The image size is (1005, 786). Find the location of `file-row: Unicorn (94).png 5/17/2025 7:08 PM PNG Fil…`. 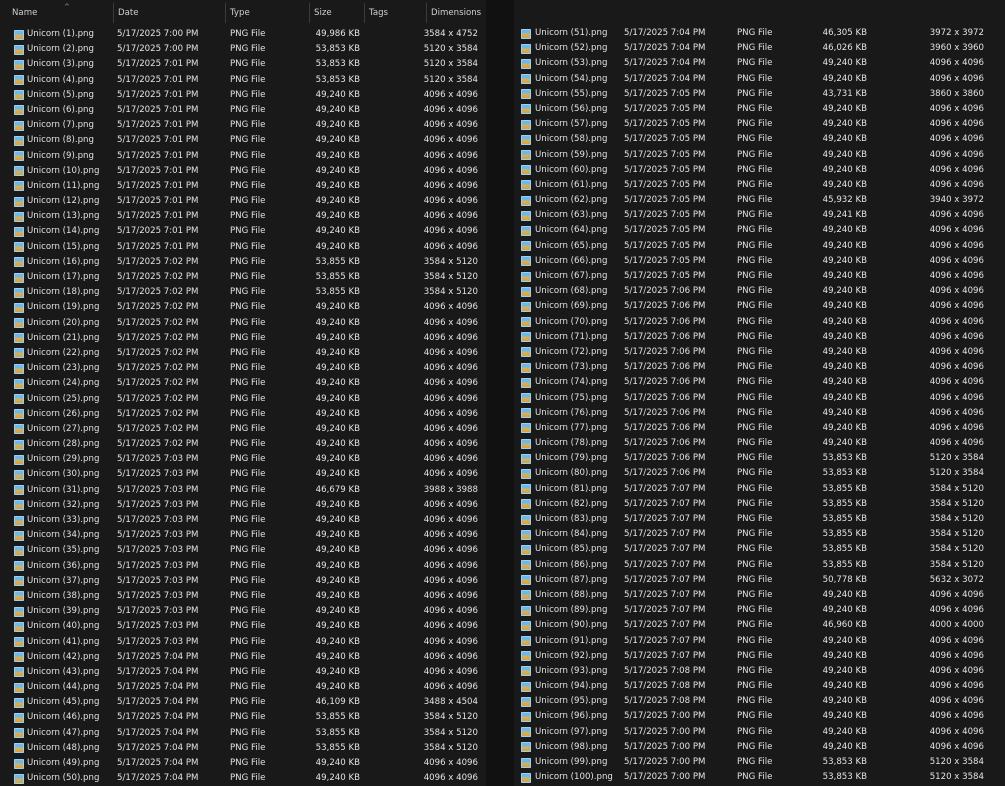

file-row: Unicorn (94).png 5/17/2025 7:08 PM PNG Fil… is located at coordinates (759, 686).